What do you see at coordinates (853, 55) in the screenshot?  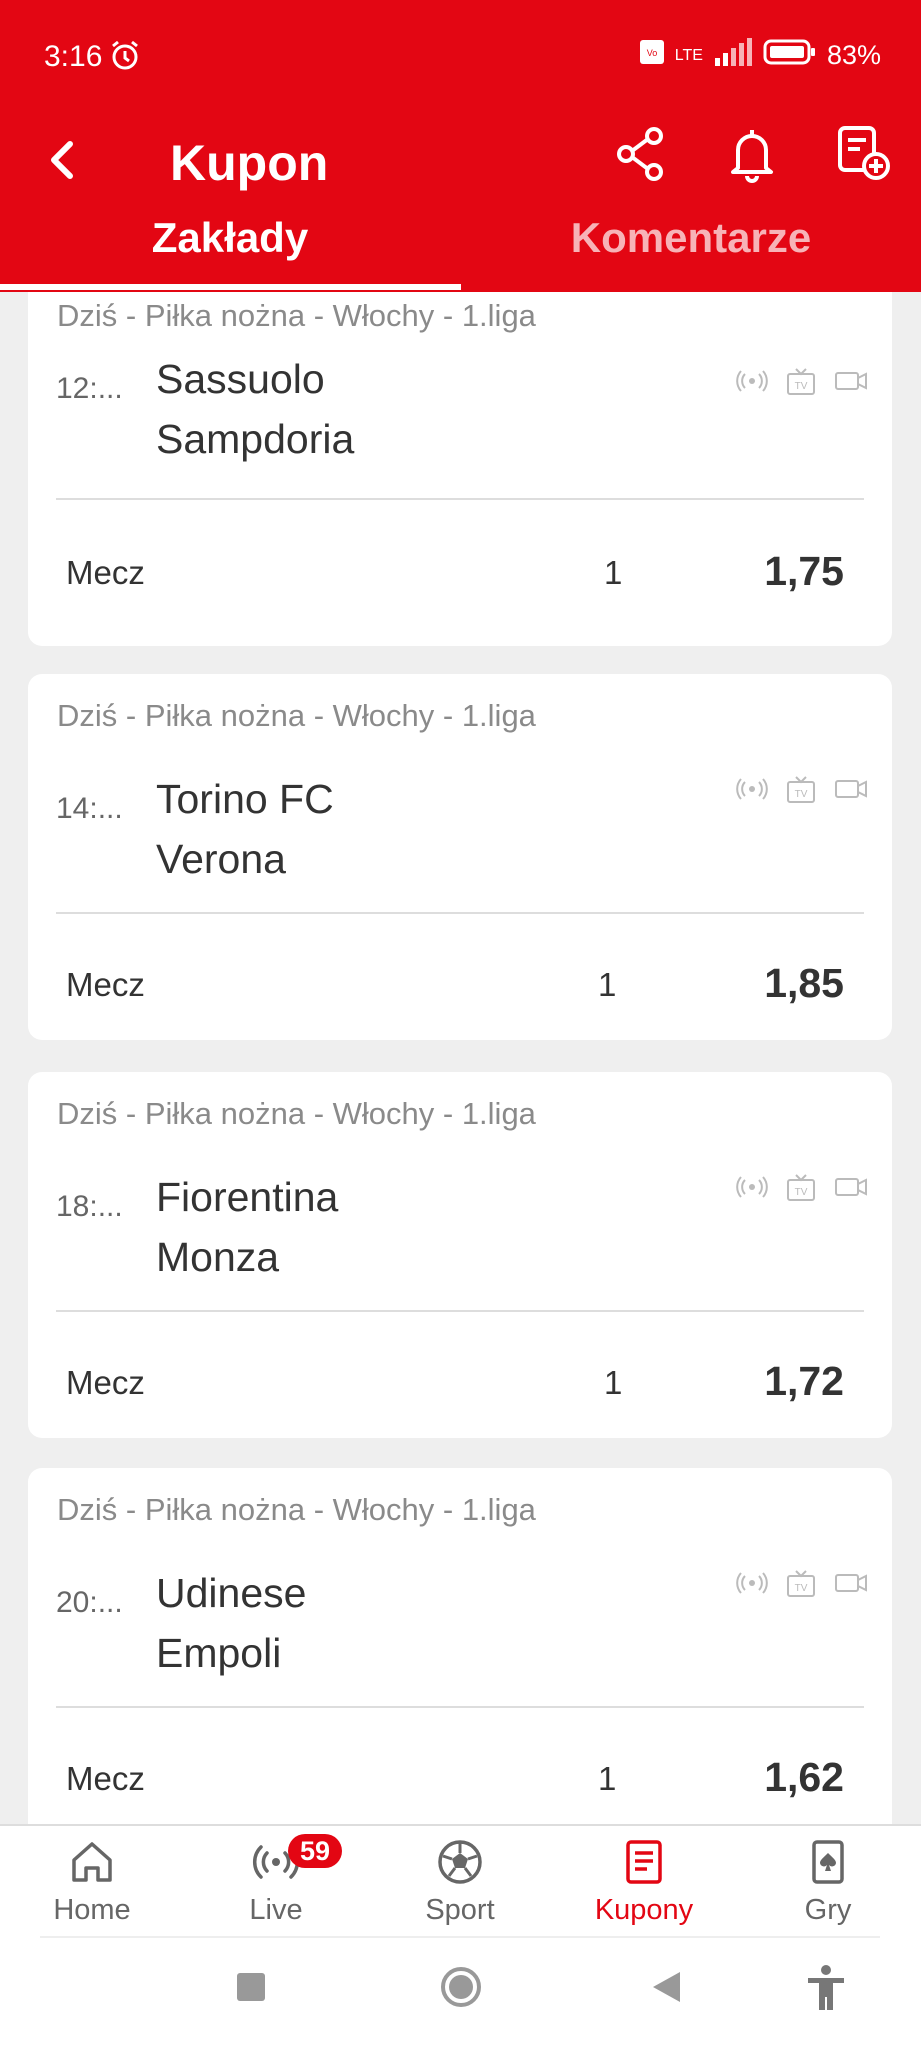 I see `battery-percent: 83%` at bounding box center [853, 55].